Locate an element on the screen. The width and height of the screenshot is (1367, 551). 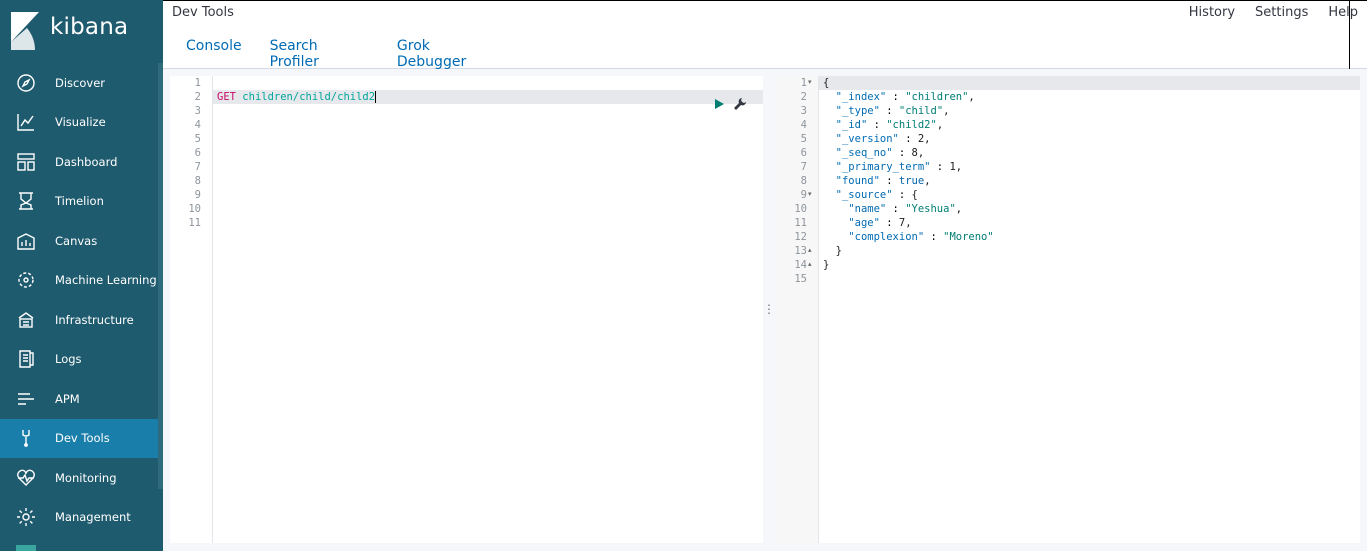
sidebar-item-label: Management is located at coordinates (93, 517).